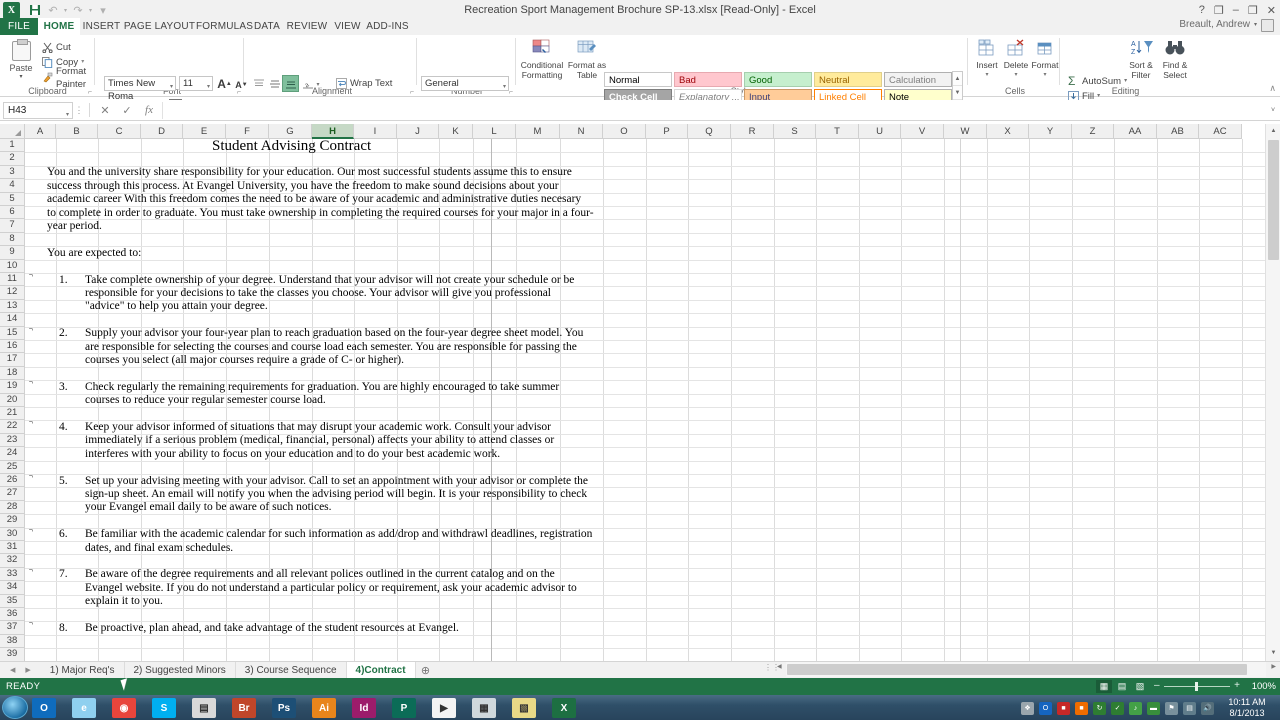 The width and height of the screenshot is (1280, 720). I want to click on ribbon-tab-formulas: FORMULAS, so click(224, 26).